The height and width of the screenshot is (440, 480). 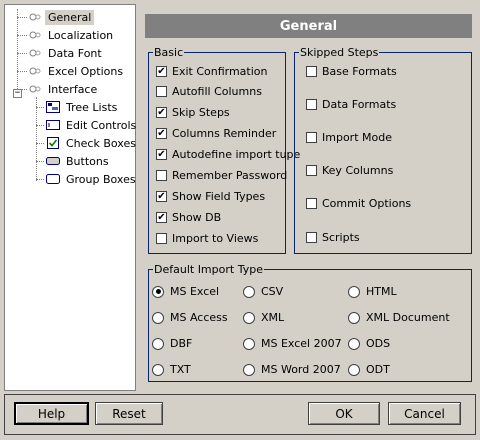 I want to click on option-data-formats: Data Formats, so click(x=351, y=104).